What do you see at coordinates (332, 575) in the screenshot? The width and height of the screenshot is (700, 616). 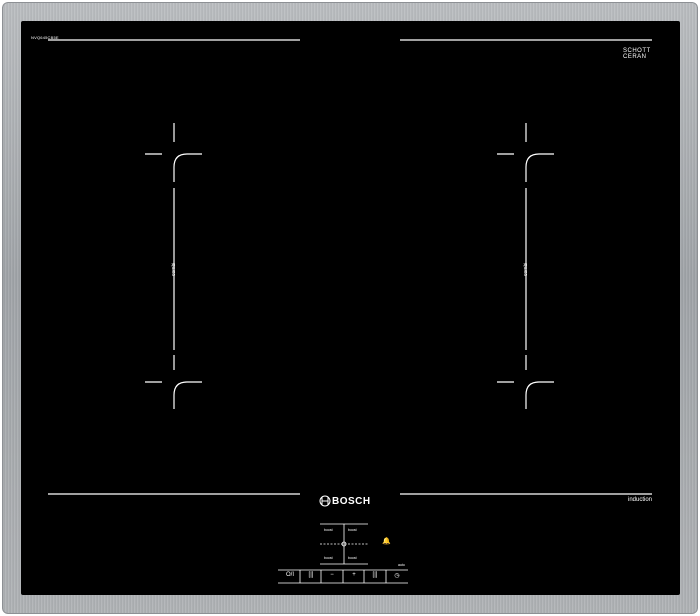 I see `minus-icon: −` at bounding box center [332, 575].